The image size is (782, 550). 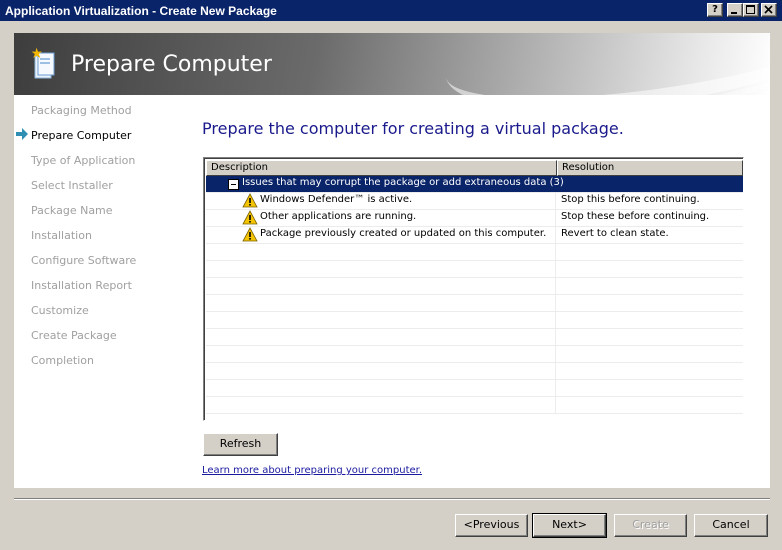 I want to click on create-button: Create, so click(x=650, y=525).